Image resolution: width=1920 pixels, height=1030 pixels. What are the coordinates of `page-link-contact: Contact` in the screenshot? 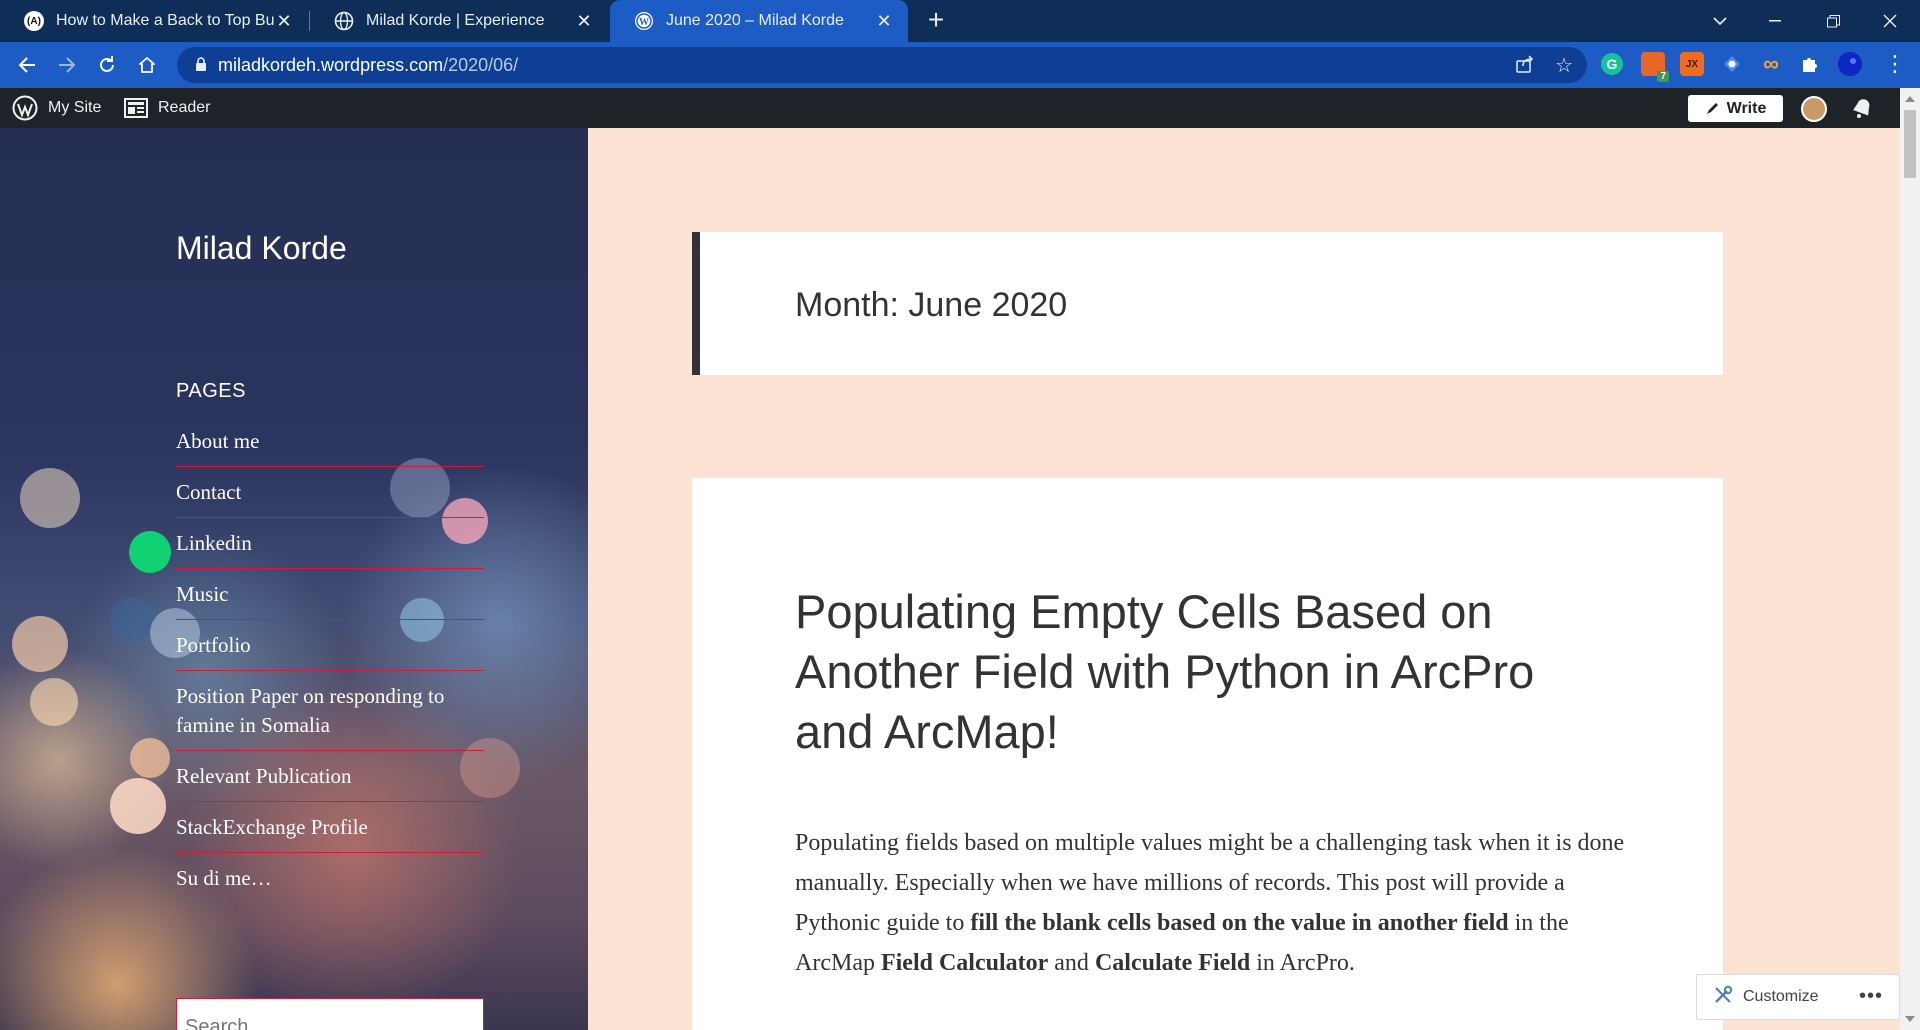 It's located at (330, 492).